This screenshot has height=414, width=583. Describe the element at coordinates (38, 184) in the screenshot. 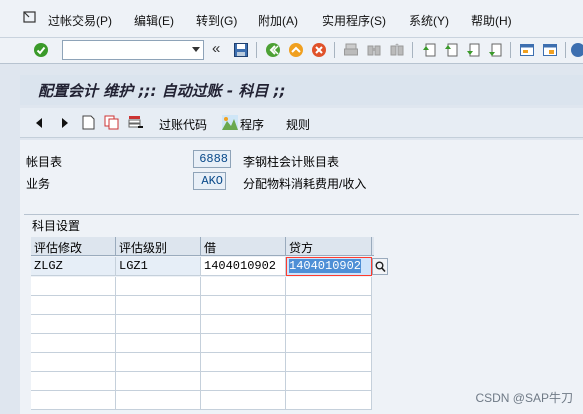

I see `transaction-label: 业务` at that location.